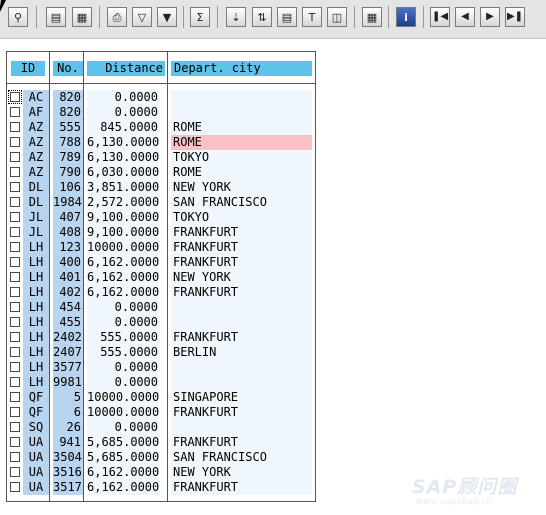 The height and width of the screenshot is (515, 546). I want to click on cell-no: 400, so click(68, 262).